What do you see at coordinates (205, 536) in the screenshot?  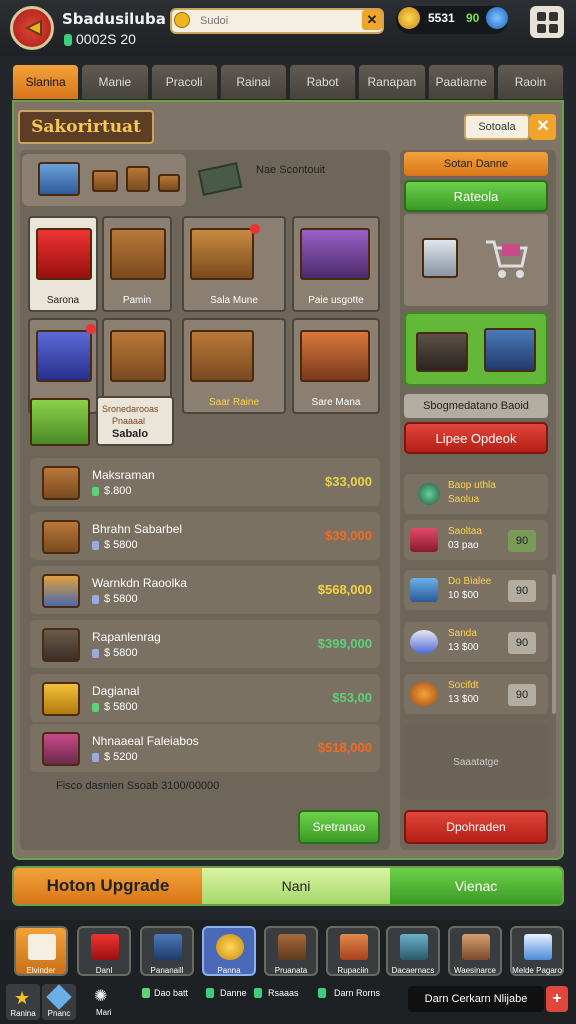 I see `list-item: Bhrahn Sabarbel $ 5800 $39,000` at bounding box center [205, 536].